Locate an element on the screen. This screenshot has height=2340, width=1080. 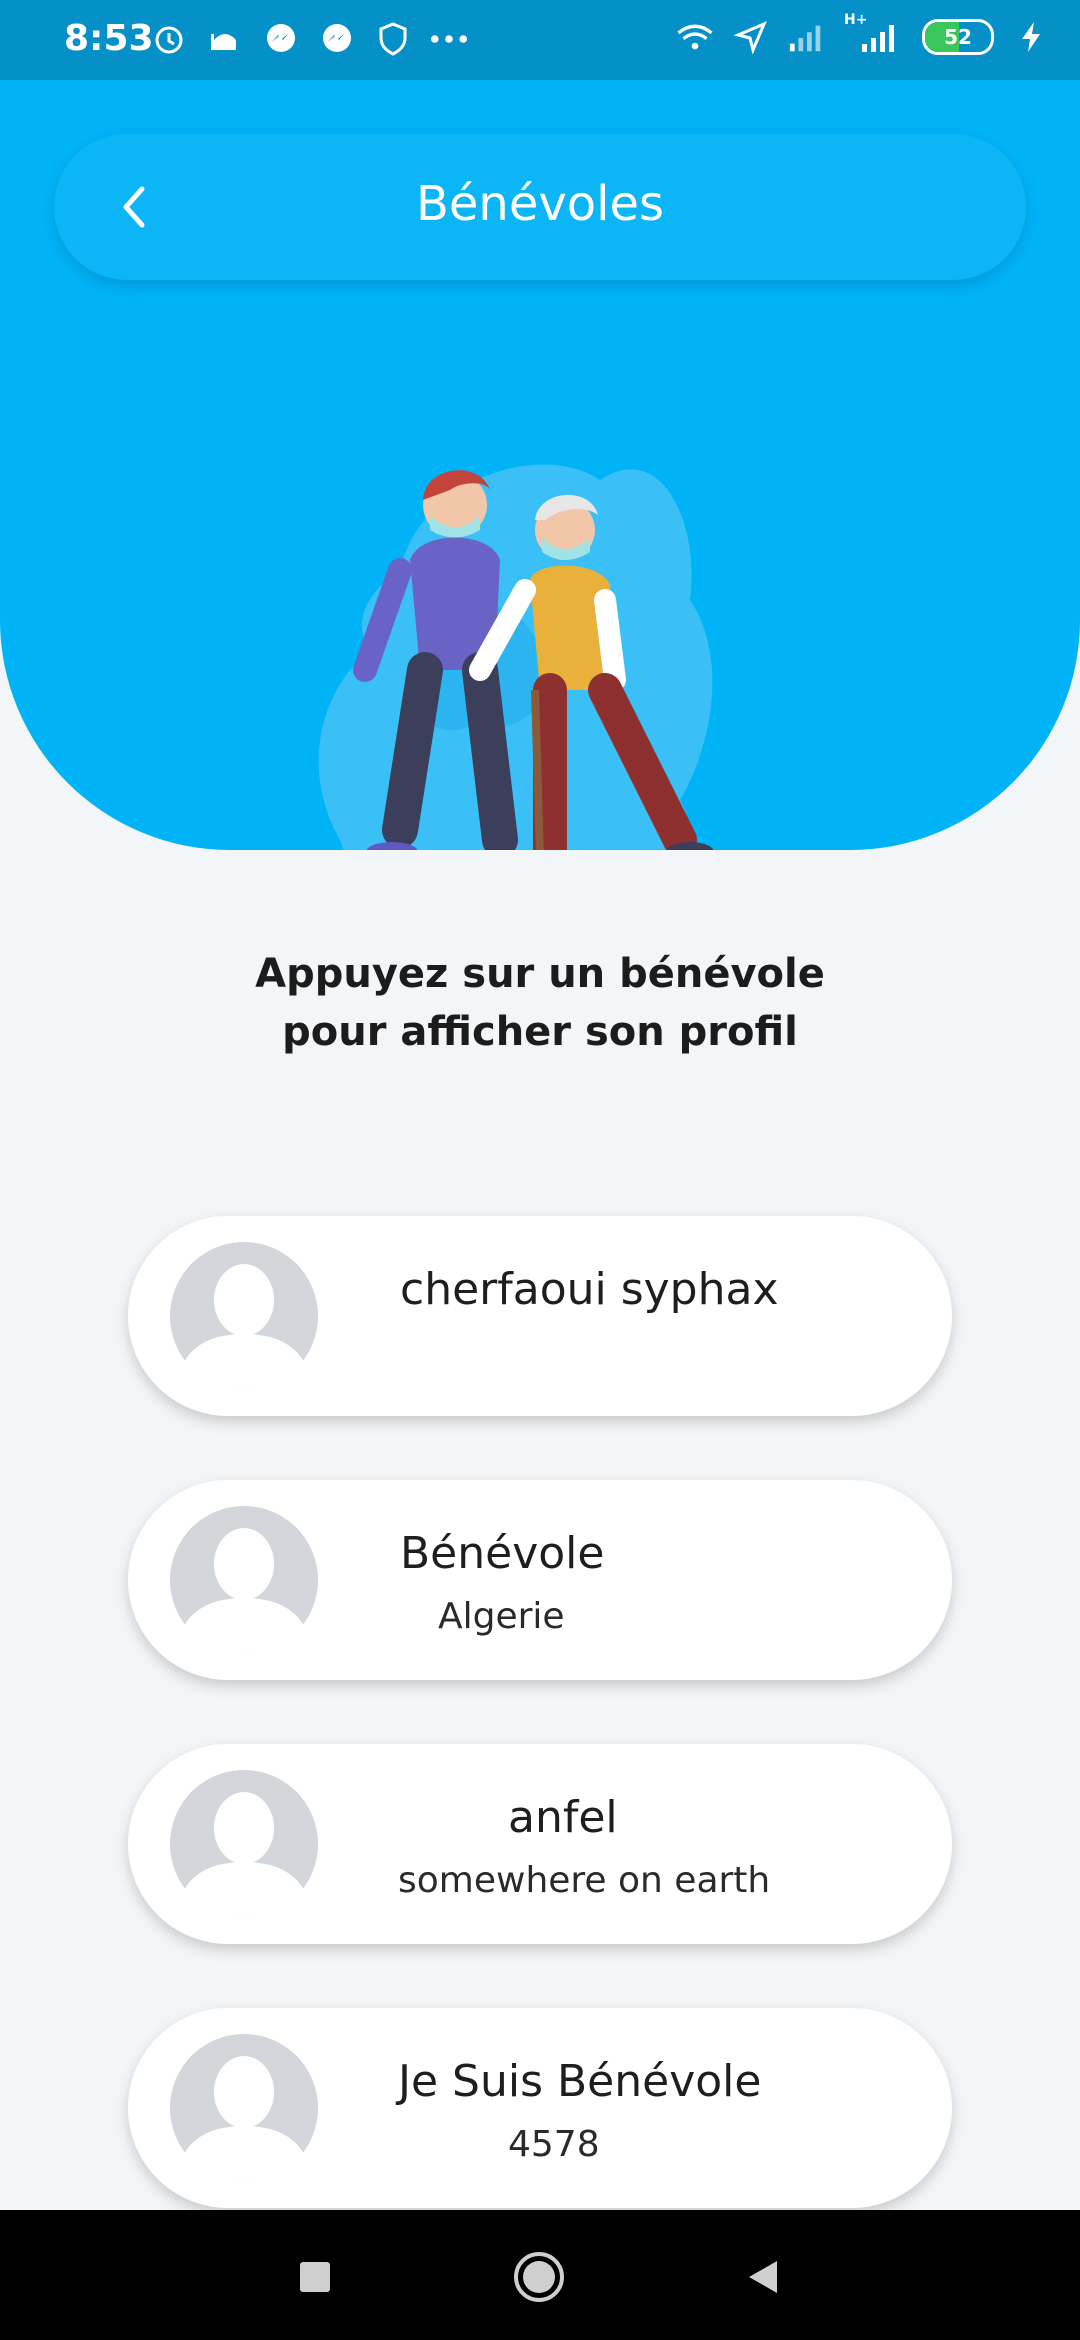
top-app-bar: Bénévoles is located at coordinates (540, 207).